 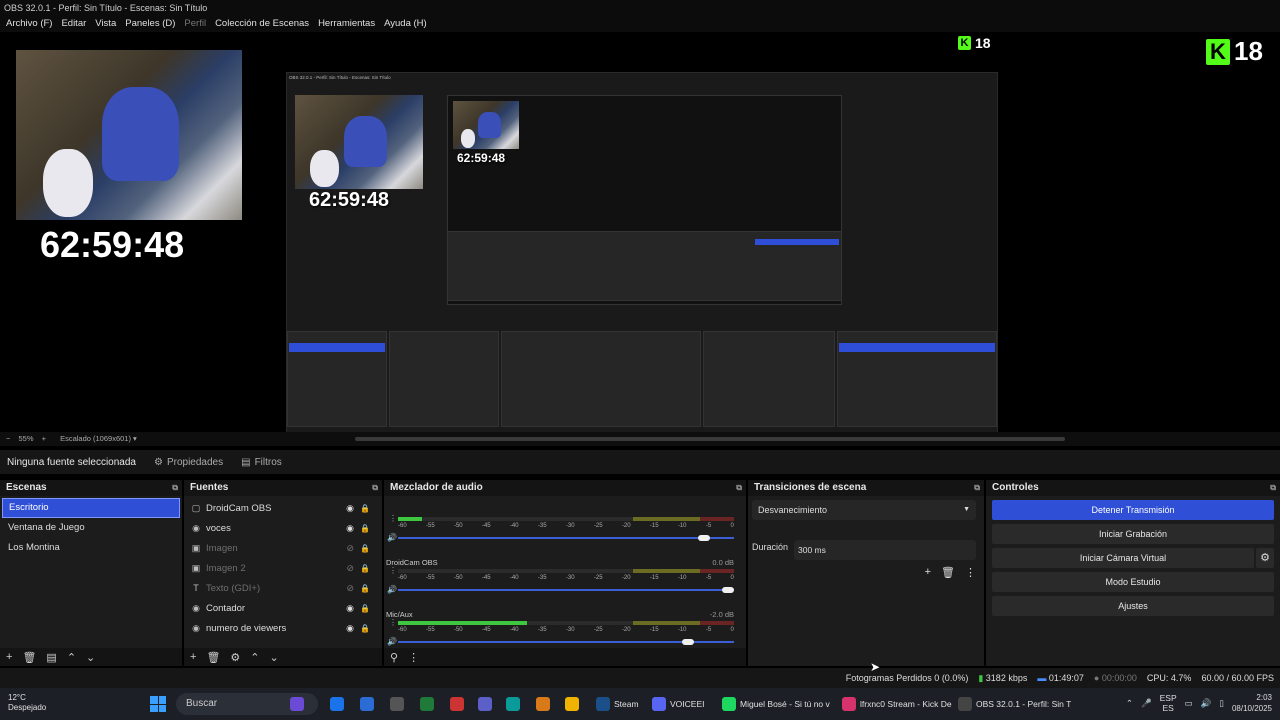 I want to click on start-virtual-camera-button: Iniciar Cámara Virtual, so click(x=1123, y=558).